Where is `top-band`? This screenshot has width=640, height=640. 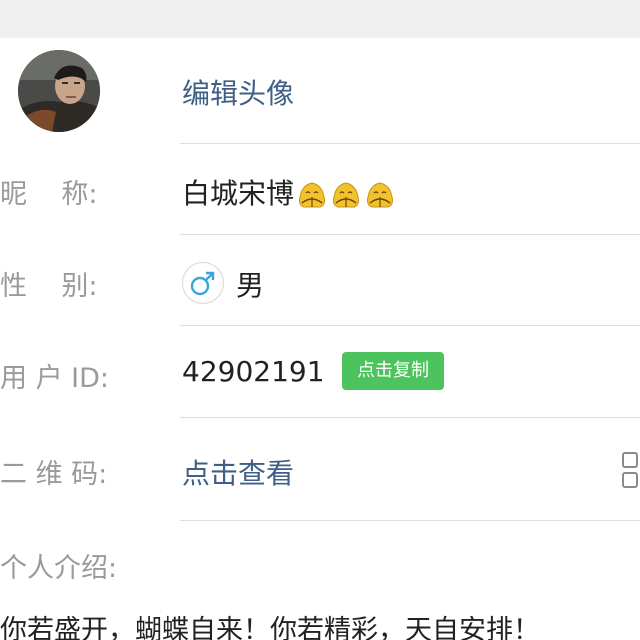 top-band is located at coordinates (320, 19).